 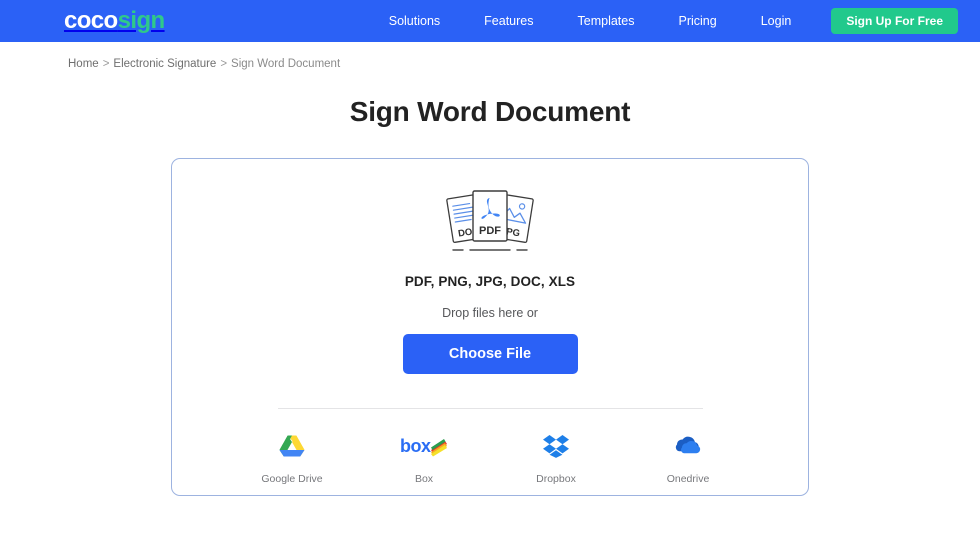 I want to click on breadcrumb-item-home: Home, so click(x=83, y=64).